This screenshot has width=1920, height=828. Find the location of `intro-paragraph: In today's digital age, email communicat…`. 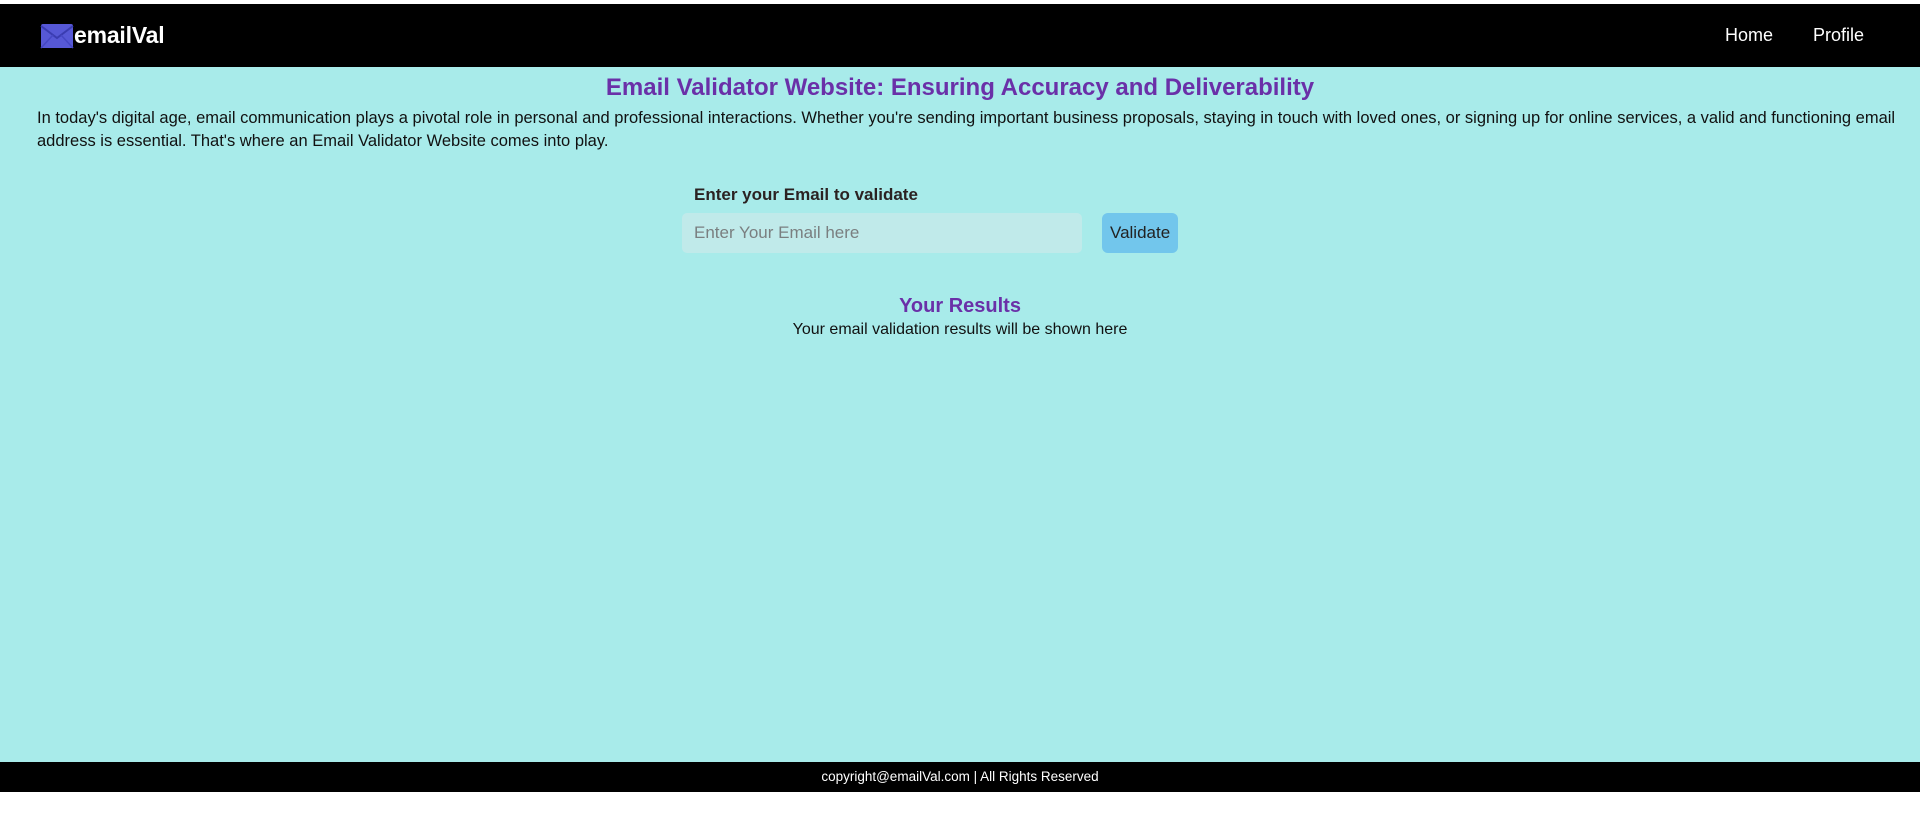

intro-paragraph: In today's digital age, email communicat… is located at coordinates (966, 129).